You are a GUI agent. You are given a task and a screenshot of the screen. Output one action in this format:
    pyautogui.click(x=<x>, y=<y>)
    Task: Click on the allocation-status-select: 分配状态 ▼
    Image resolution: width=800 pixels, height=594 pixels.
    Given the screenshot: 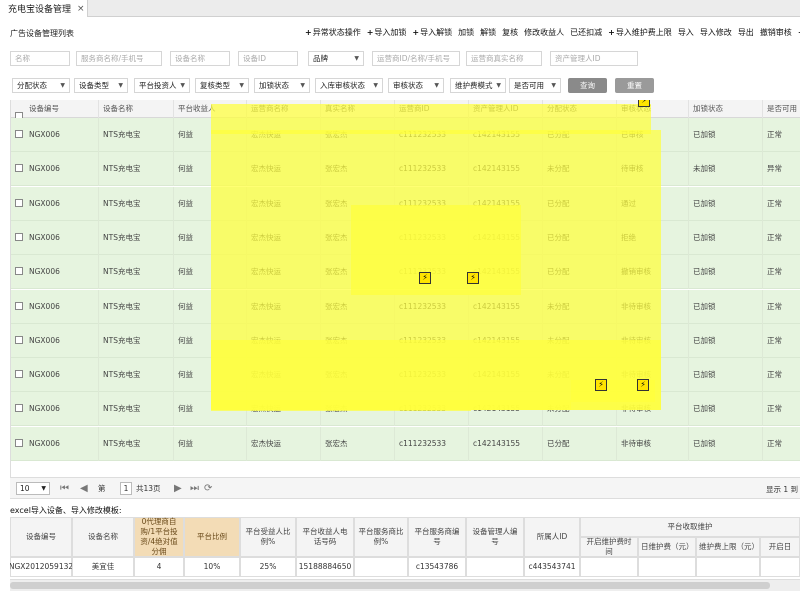 What is the action you would take?
    pyautogui.click(x=41, y=85)
    